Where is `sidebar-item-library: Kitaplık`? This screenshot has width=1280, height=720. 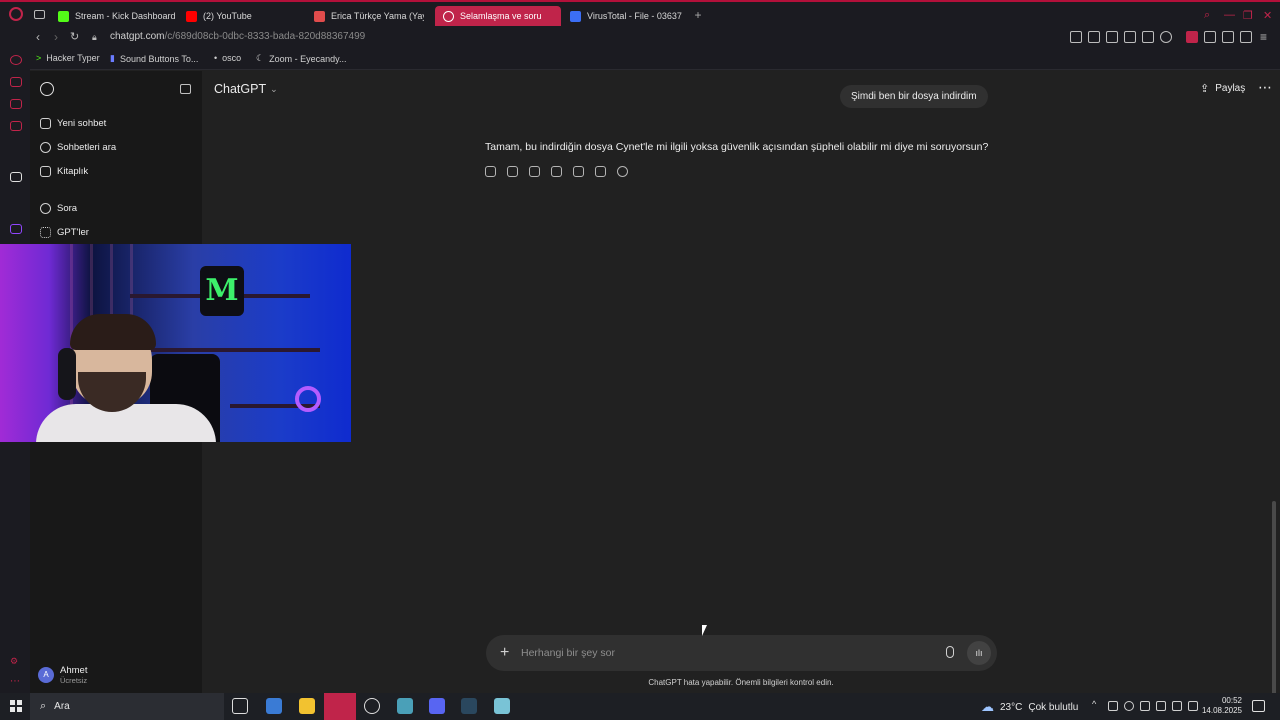 sidebar-item-library: Kitaplık is located at coordinates (64, 171).